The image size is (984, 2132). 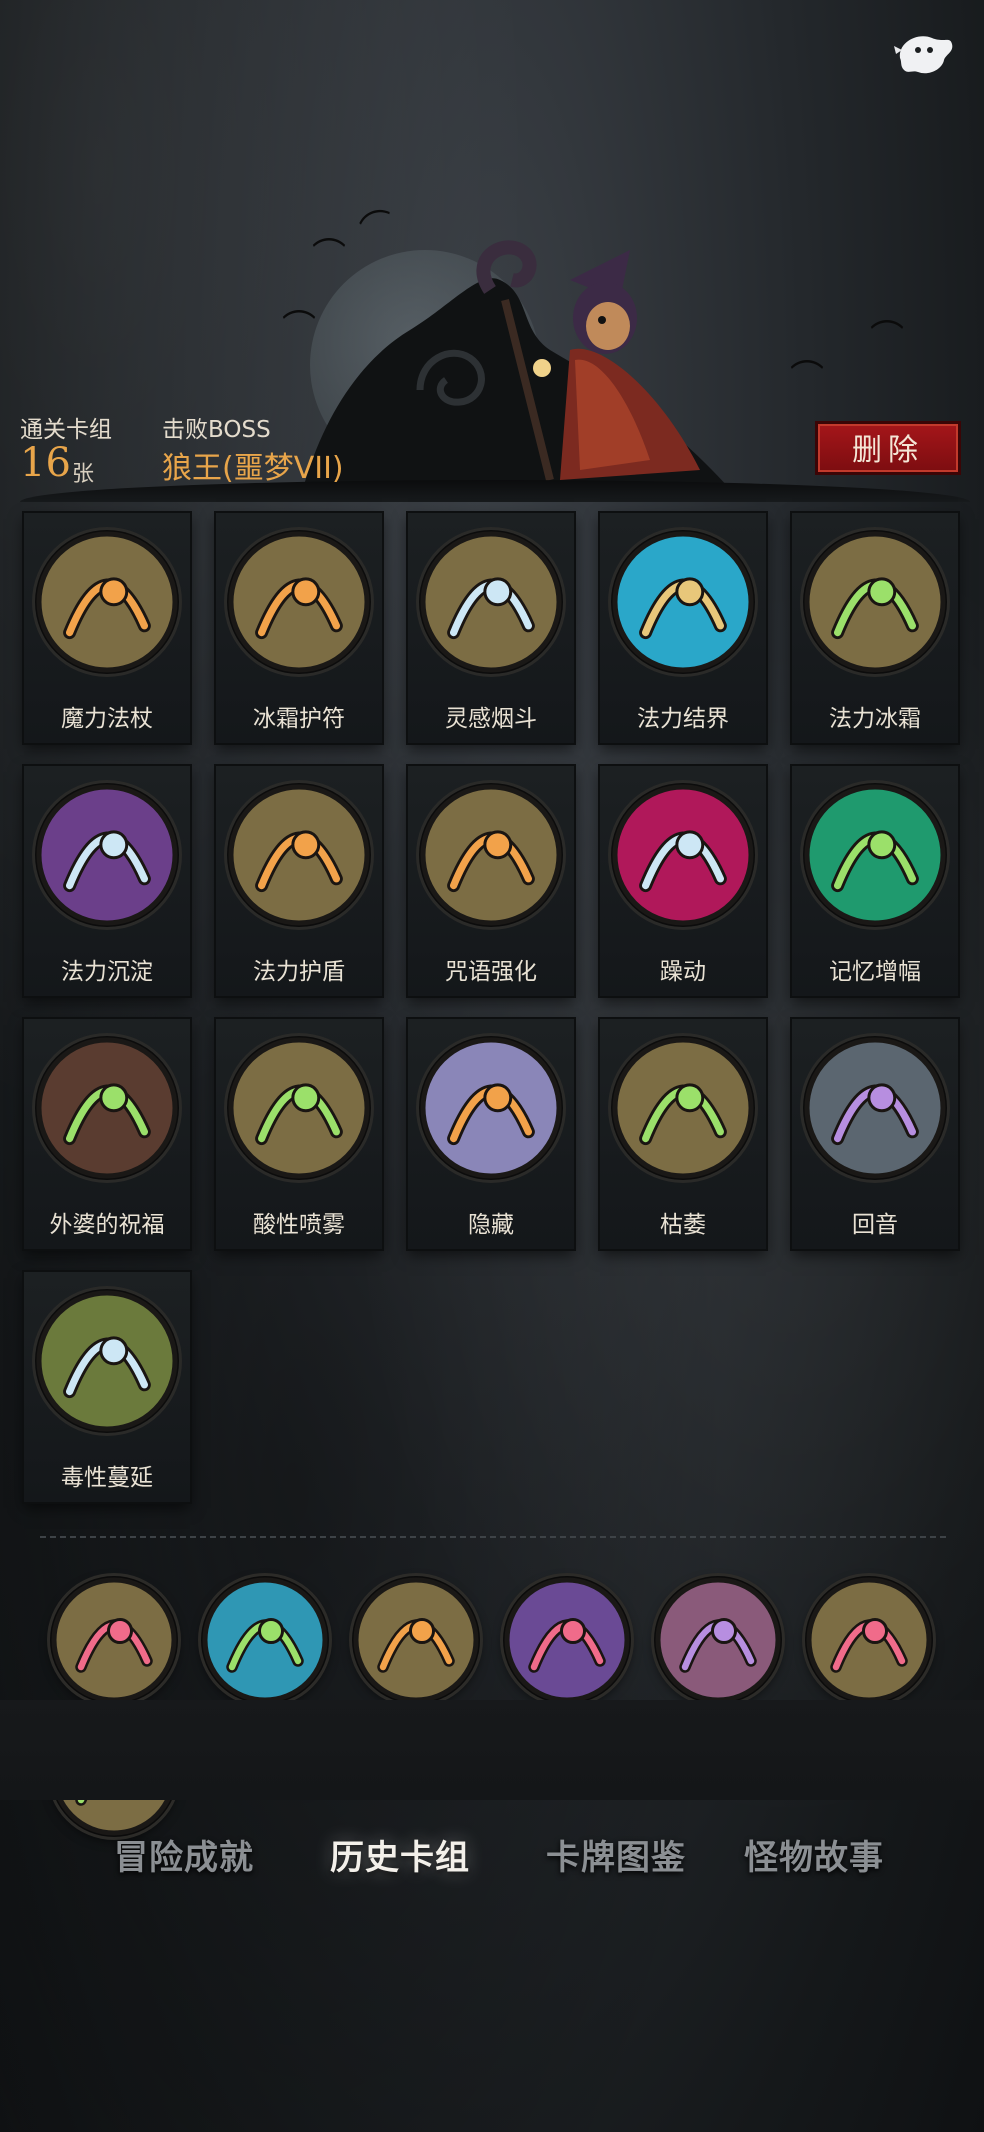 I want to click on card-item: 毒性蔓延, so click(x=107, y=1387).